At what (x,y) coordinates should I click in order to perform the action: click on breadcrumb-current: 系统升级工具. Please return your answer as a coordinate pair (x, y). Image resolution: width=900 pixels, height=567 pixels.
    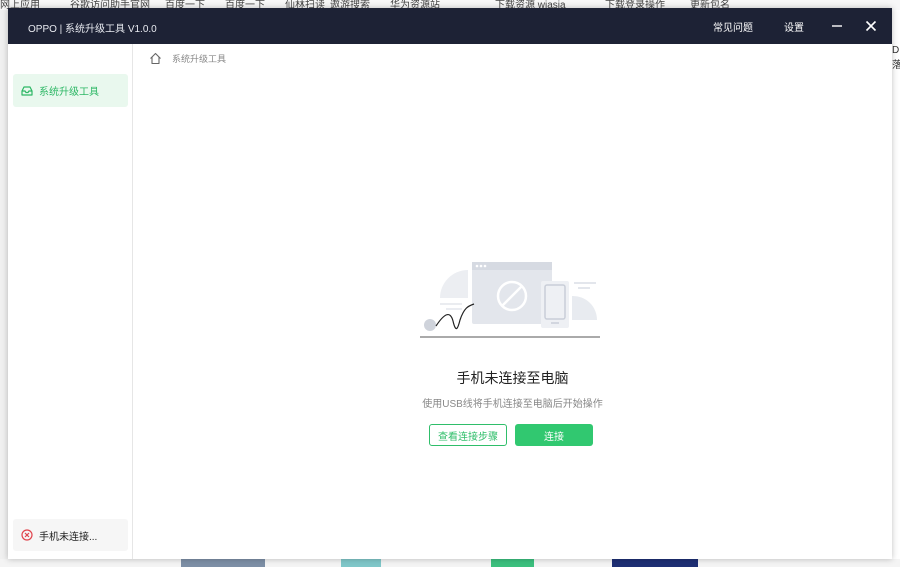
    Looking at the image, I should click on (199, 59).